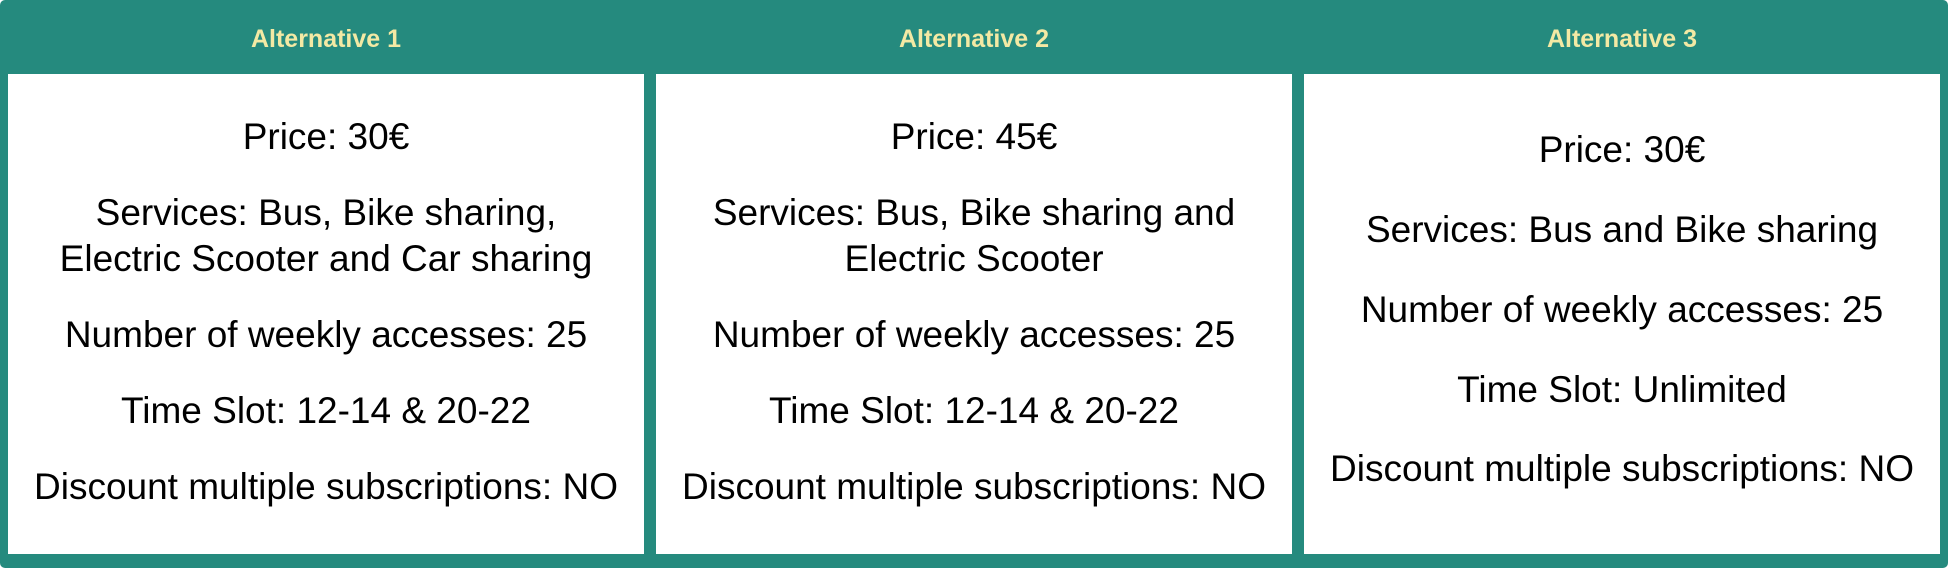  I want to click on services-text: Services: Bus and Bike sharing, so click(1622, 230).